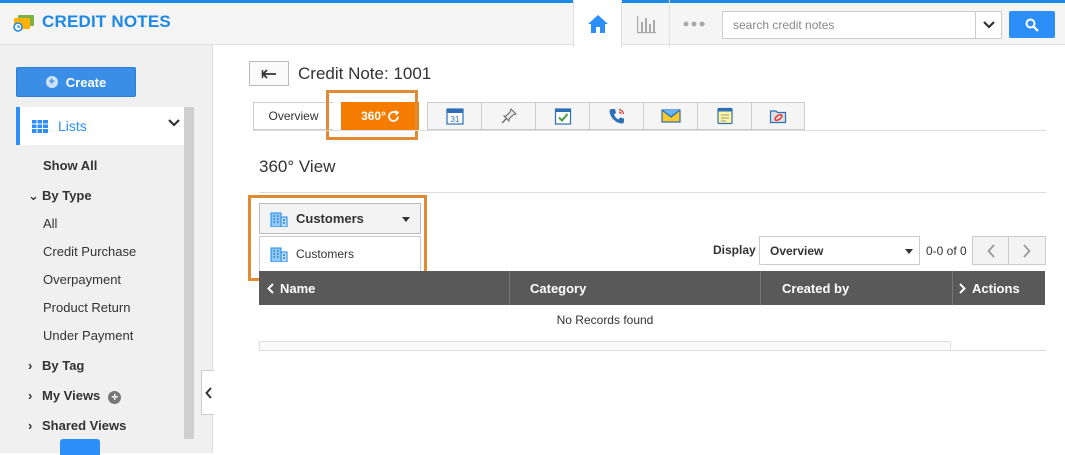 Image resolution: width=1065 pixels, height=455 pixels. Describe the element at coordinates (40, 126) in the screenshot. I see `list-icon` at that location.